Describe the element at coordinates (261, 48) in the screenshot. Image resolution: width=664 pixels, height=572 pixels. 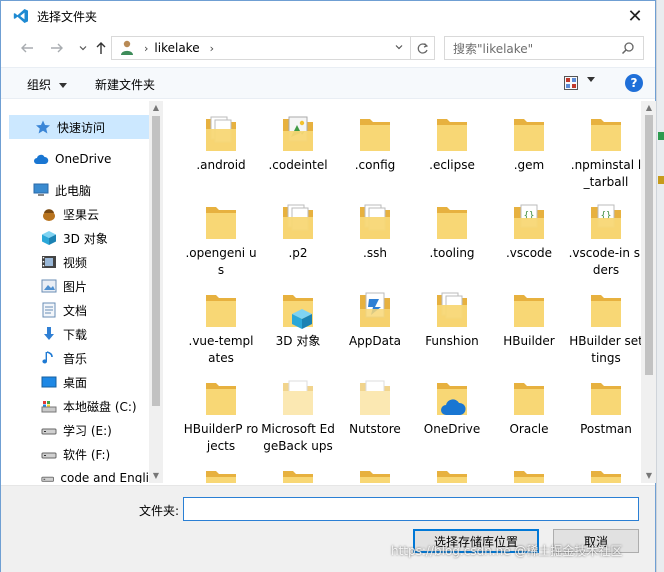
I see `address-bar: › likelake ›` at that location.